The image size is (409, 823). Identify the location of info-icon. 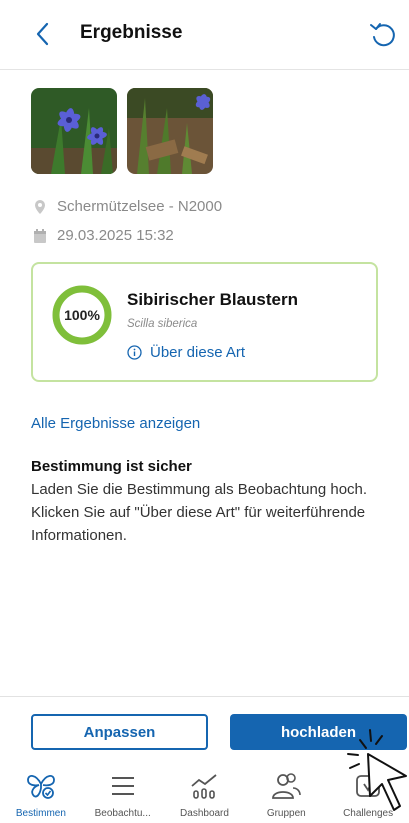
(134, 352).